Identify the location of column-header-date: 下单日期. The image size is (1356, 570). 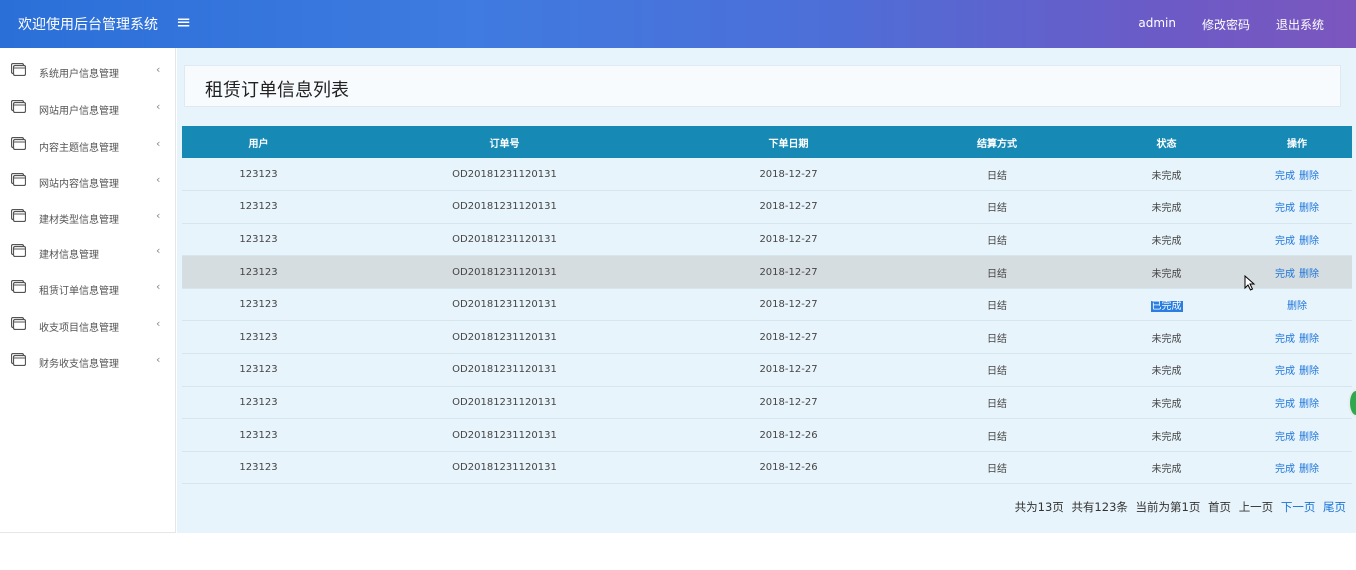
(788, 142).